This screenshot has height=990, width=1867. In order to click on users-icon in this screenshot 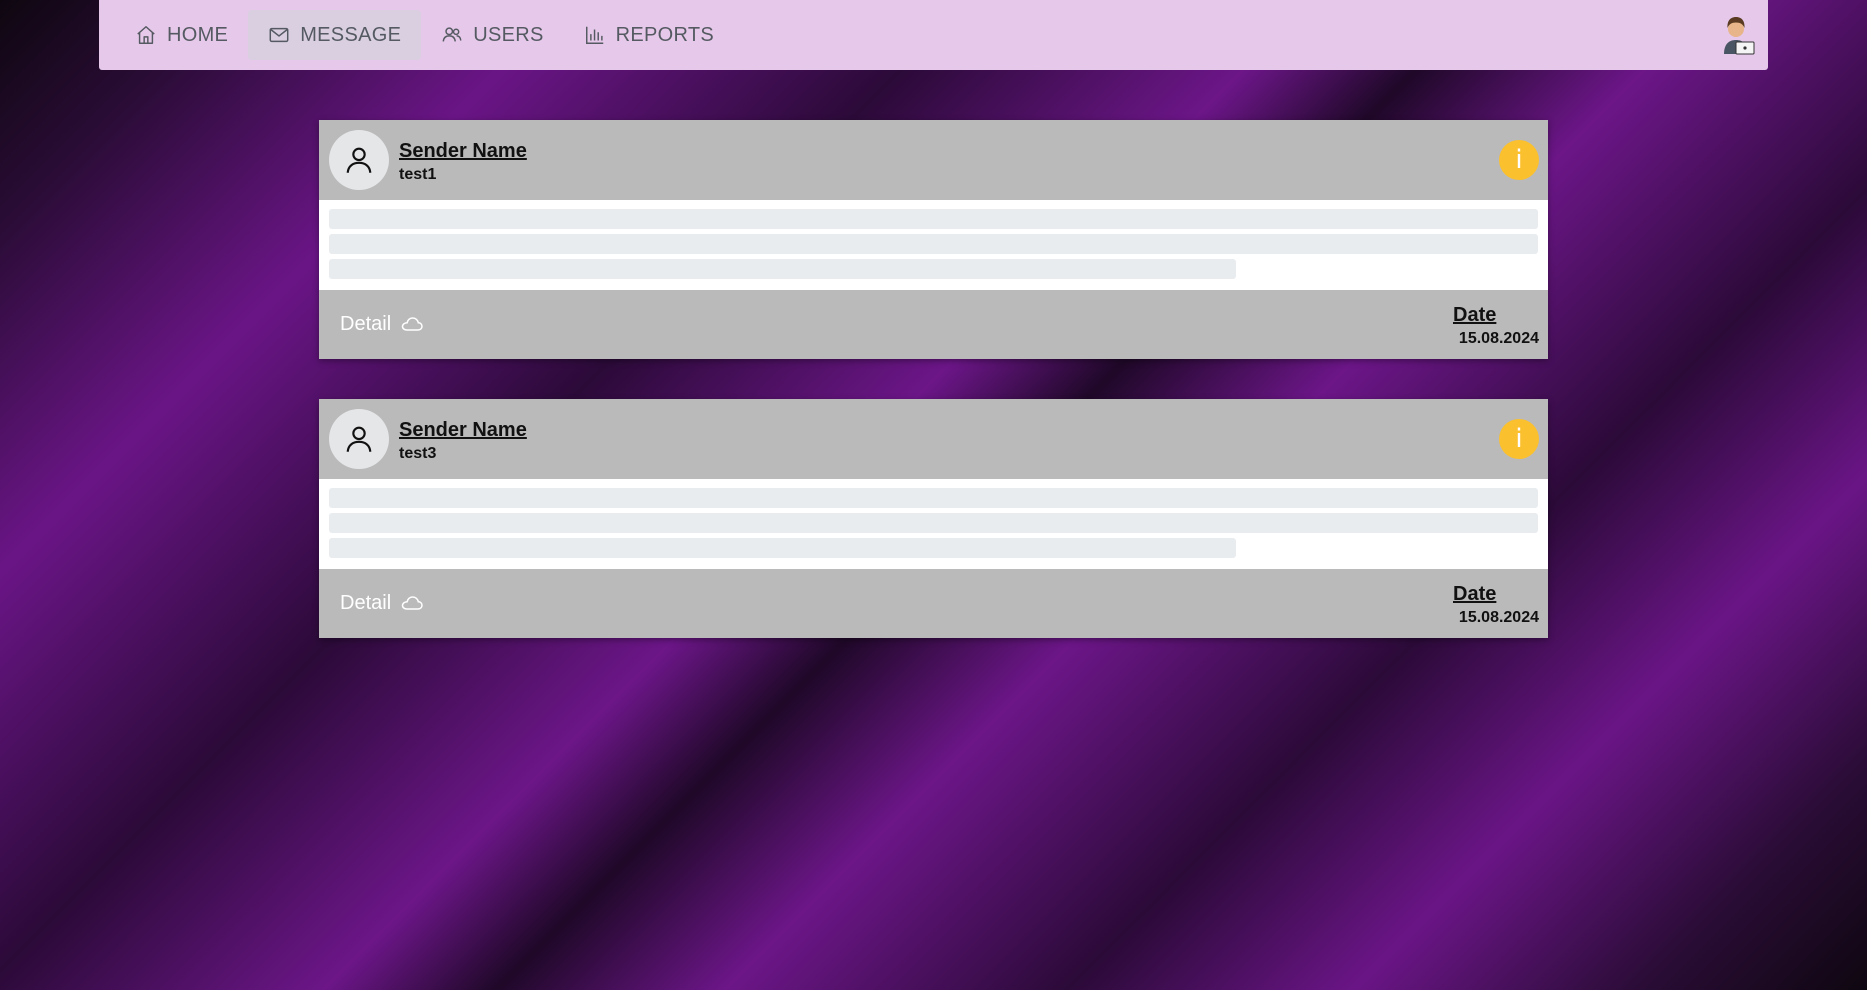, I will do `click(452, 34)`.